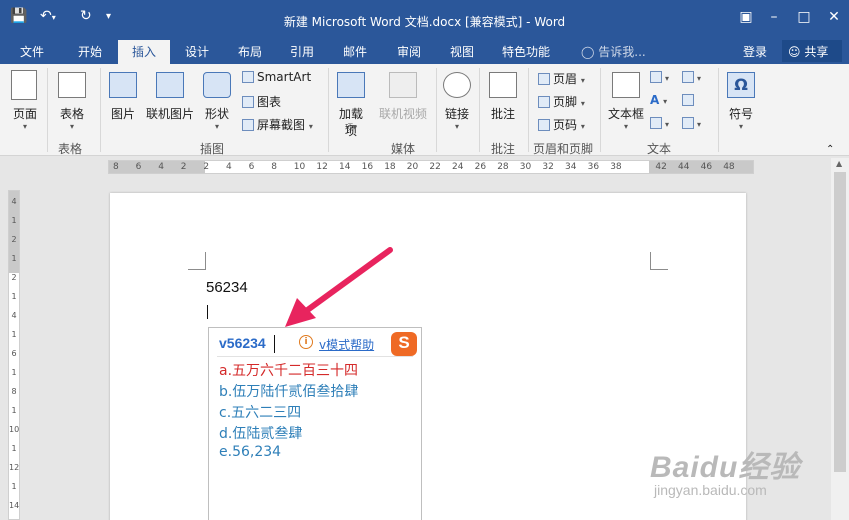  Describe the element at coordinates (725, 474) in the screenshot. I see `baidu-watermark: Baidu经验 jingyan.baidu.com` at that location.